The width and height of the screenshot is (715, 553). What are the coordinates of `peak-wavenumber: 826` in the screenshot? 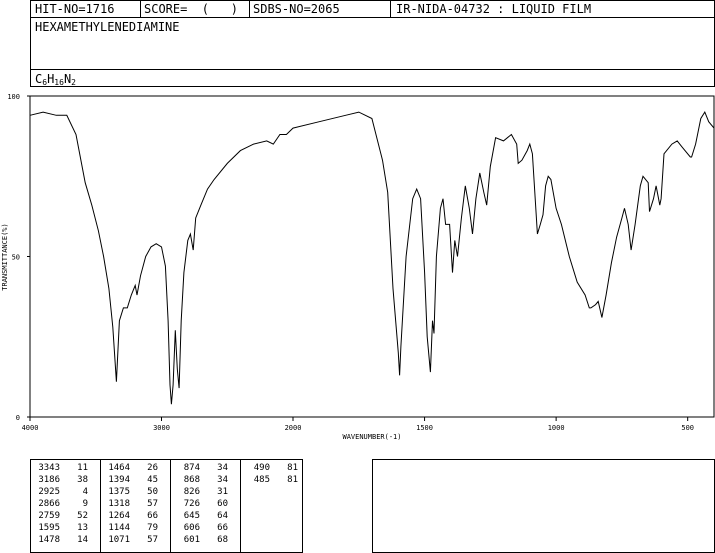 It's located at (191, 492).